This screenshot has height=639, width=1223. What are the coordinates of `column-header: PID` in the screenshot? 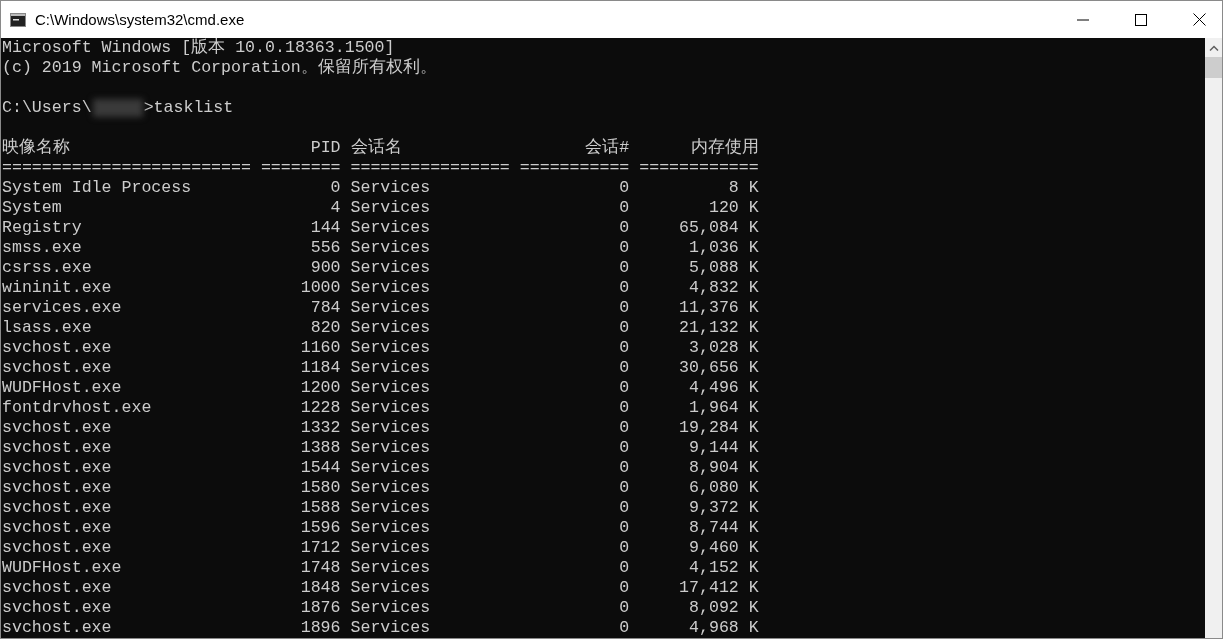 It's located at (325, 148).